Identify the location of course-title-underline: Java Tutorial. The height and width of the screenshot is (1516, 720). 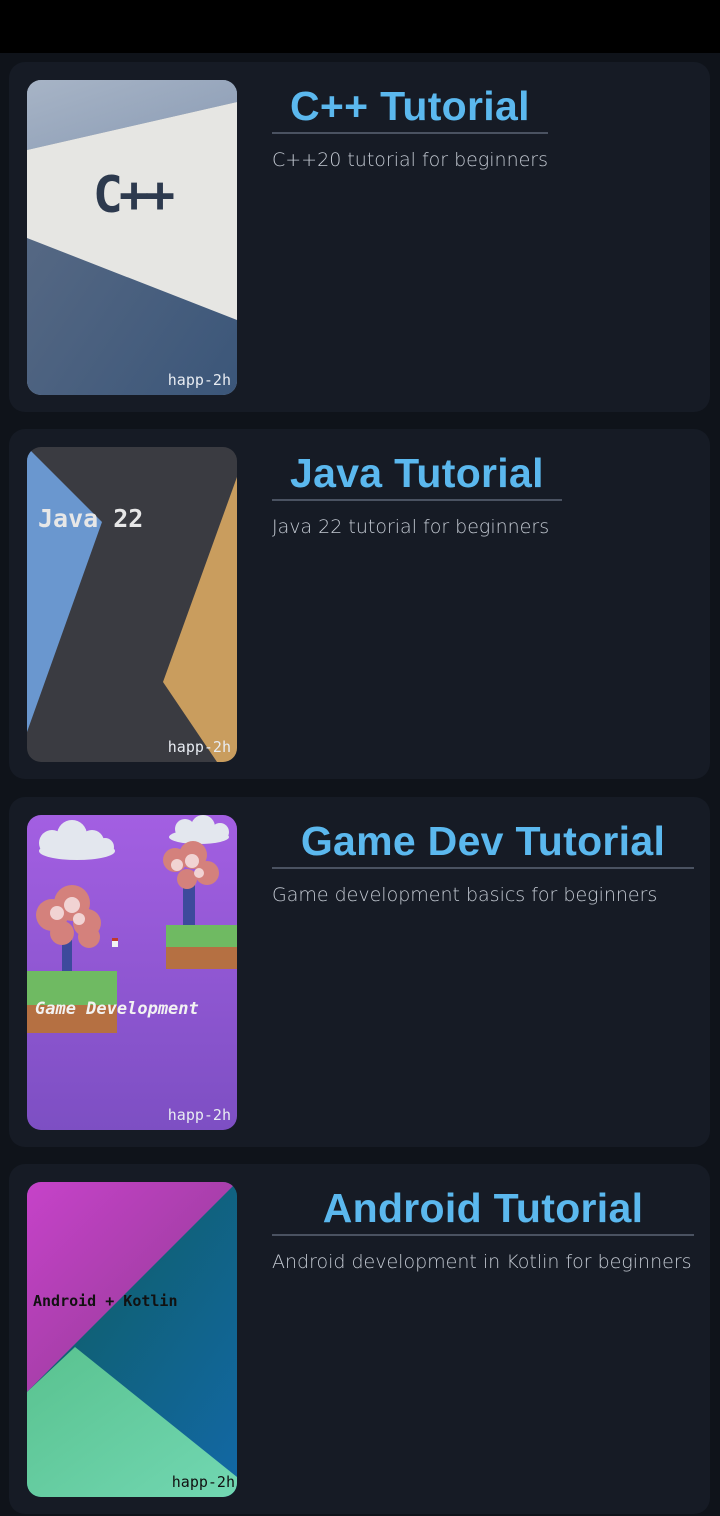
(417, 475).